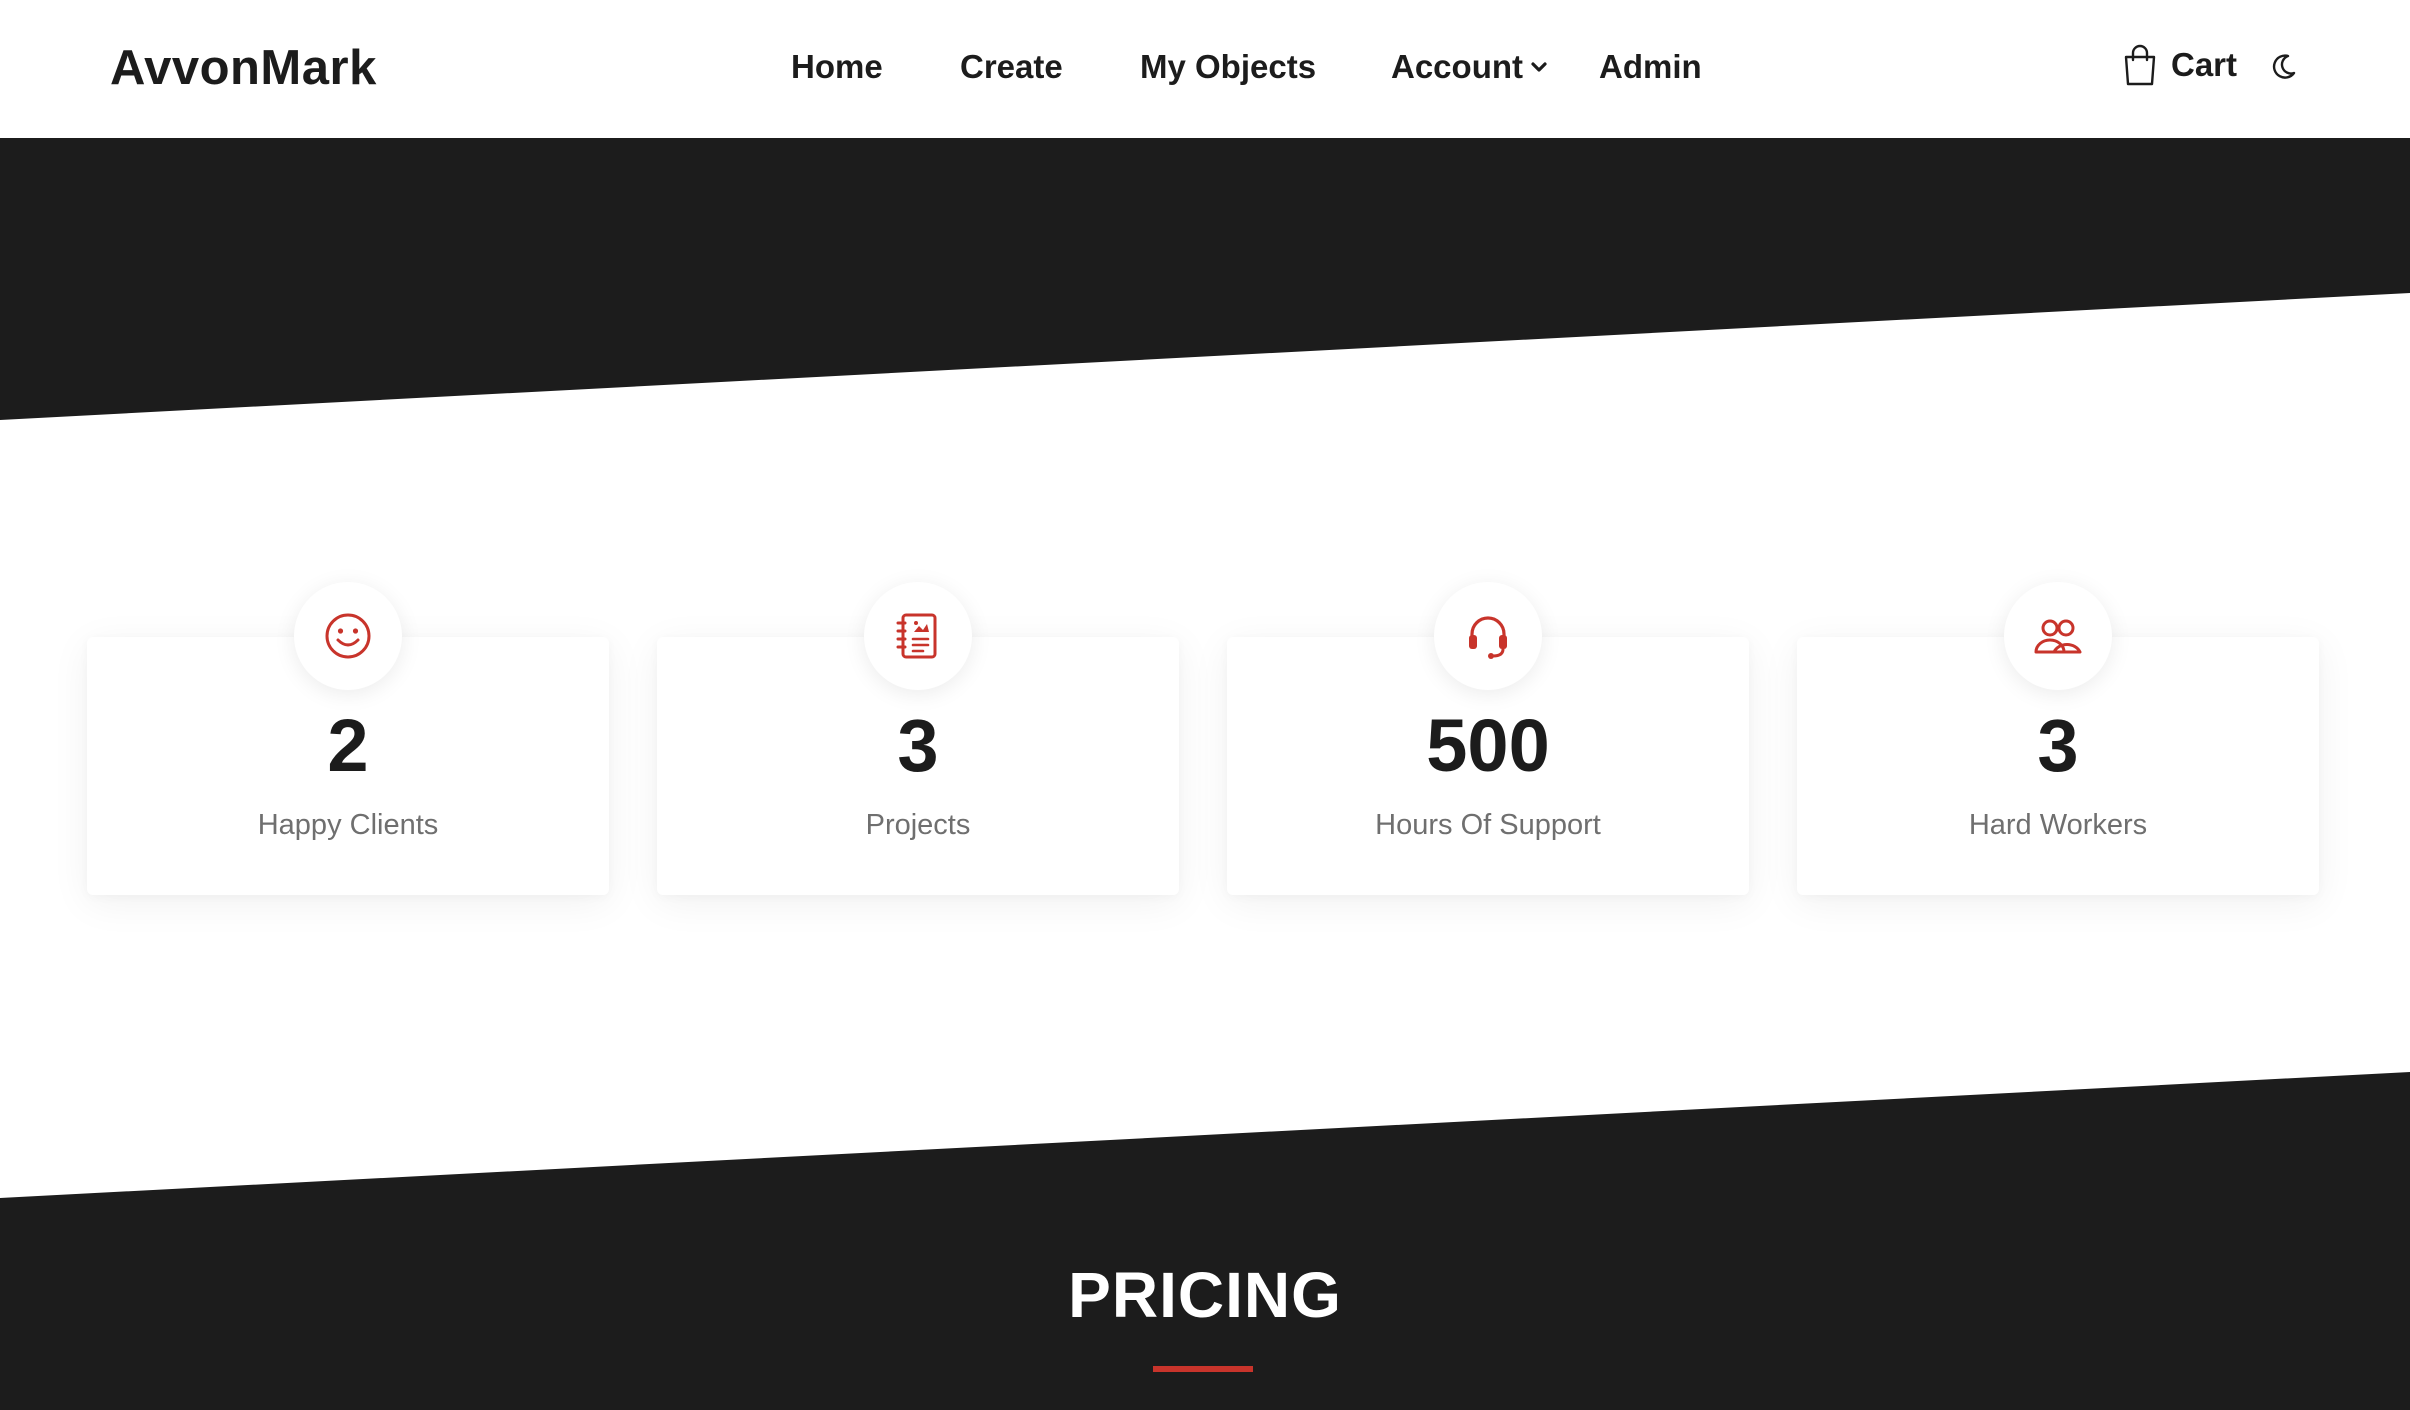  I want to click on nav-account: Account, so click(1470, 67).